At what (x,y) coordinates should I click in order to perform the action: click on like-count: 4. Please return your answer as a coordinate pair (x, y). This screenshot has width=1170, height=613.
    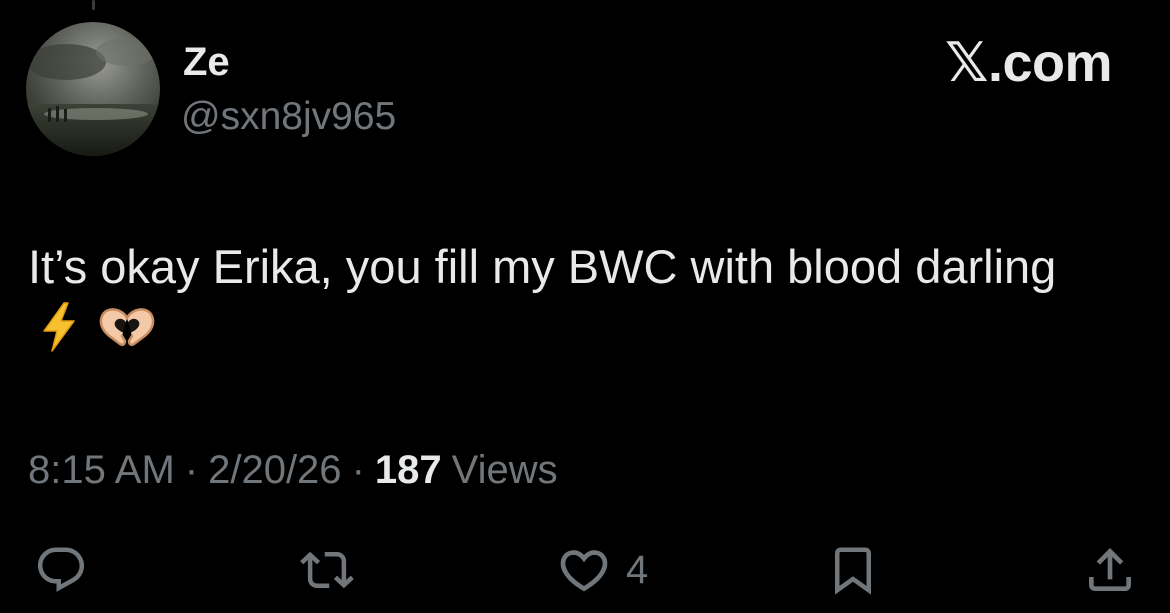
    Looking at the image, I should click on (637, 570).